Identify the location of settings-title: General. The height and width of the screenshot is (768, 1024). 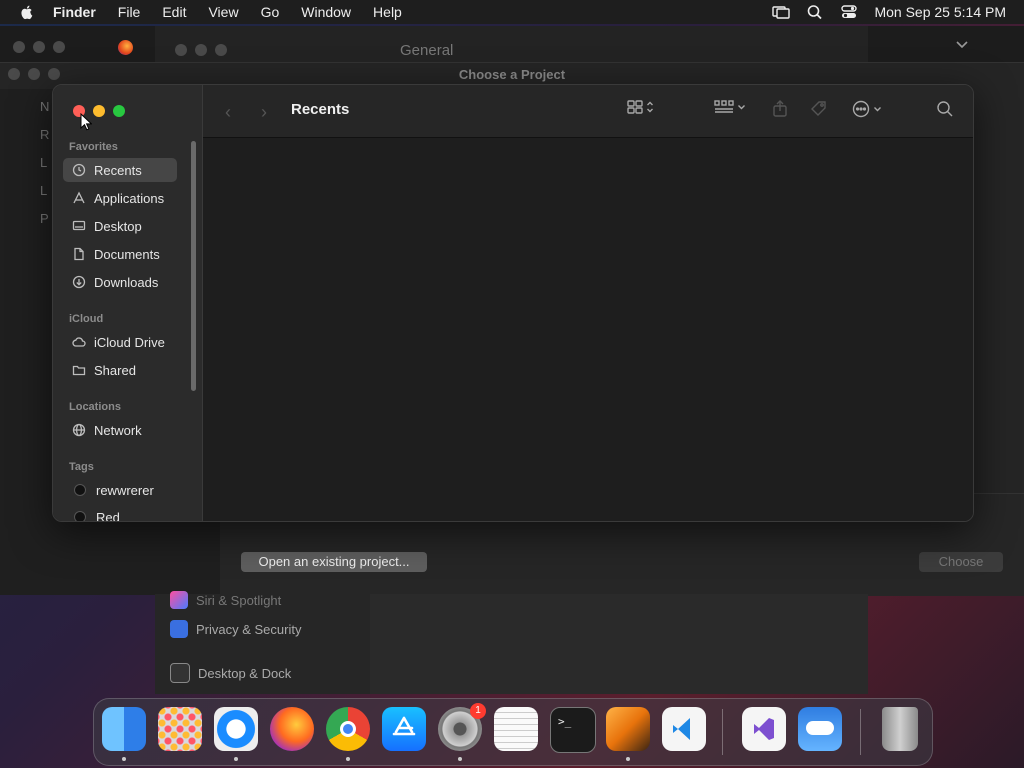
(427, 50).